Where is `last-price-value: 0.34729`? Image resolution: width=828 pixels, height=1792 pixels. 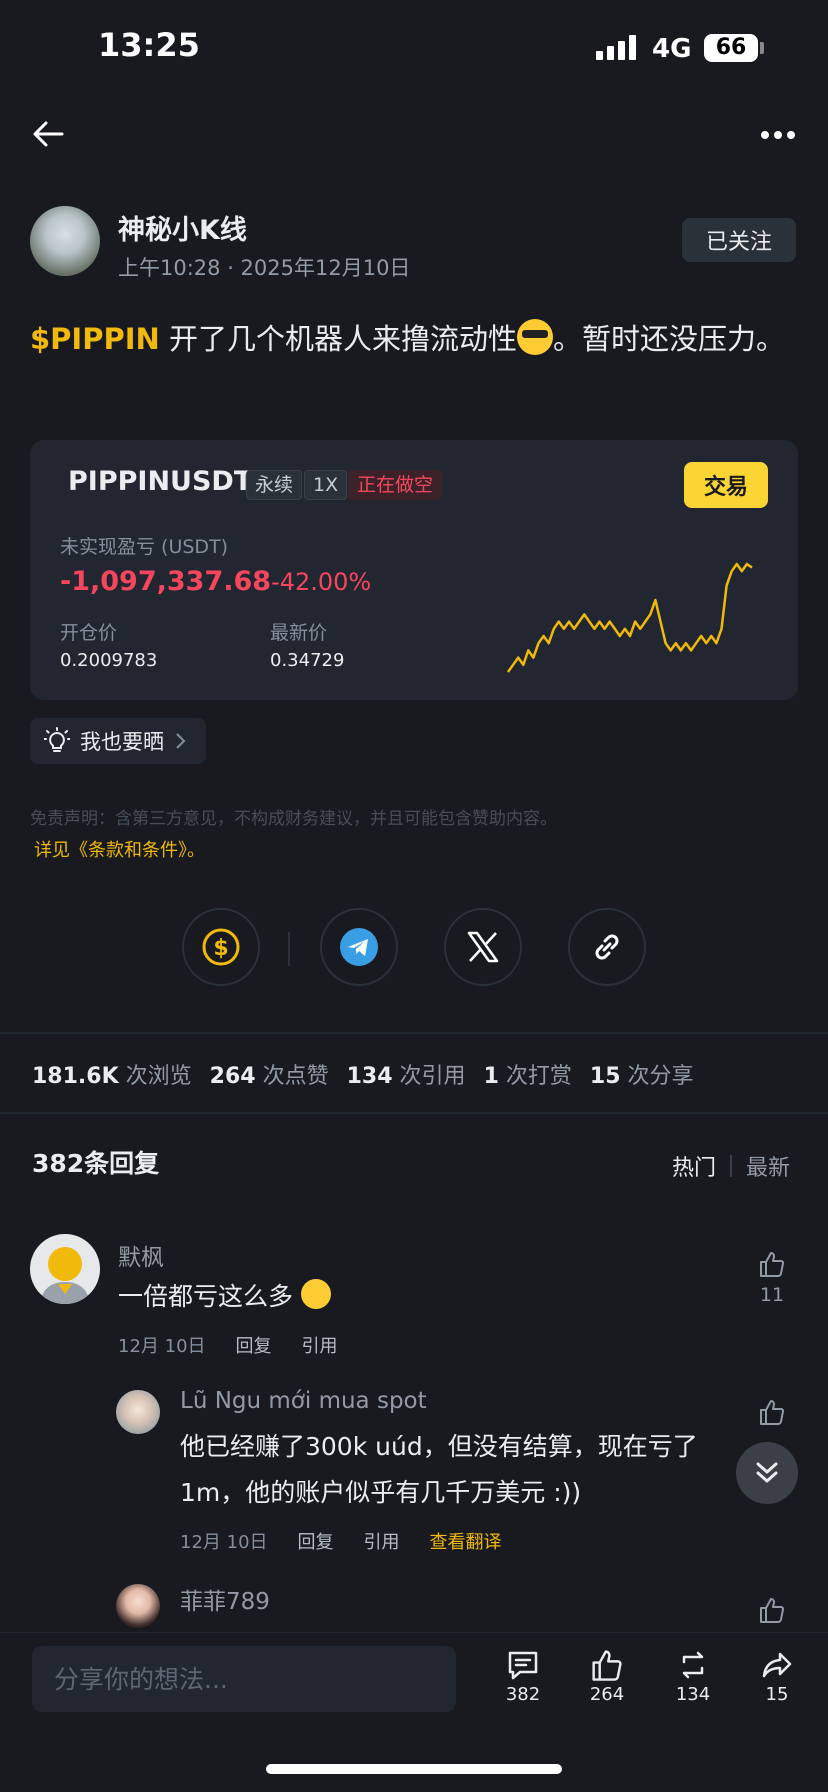 last-price-value: 0.34729 is located at coordinates (307, 660).